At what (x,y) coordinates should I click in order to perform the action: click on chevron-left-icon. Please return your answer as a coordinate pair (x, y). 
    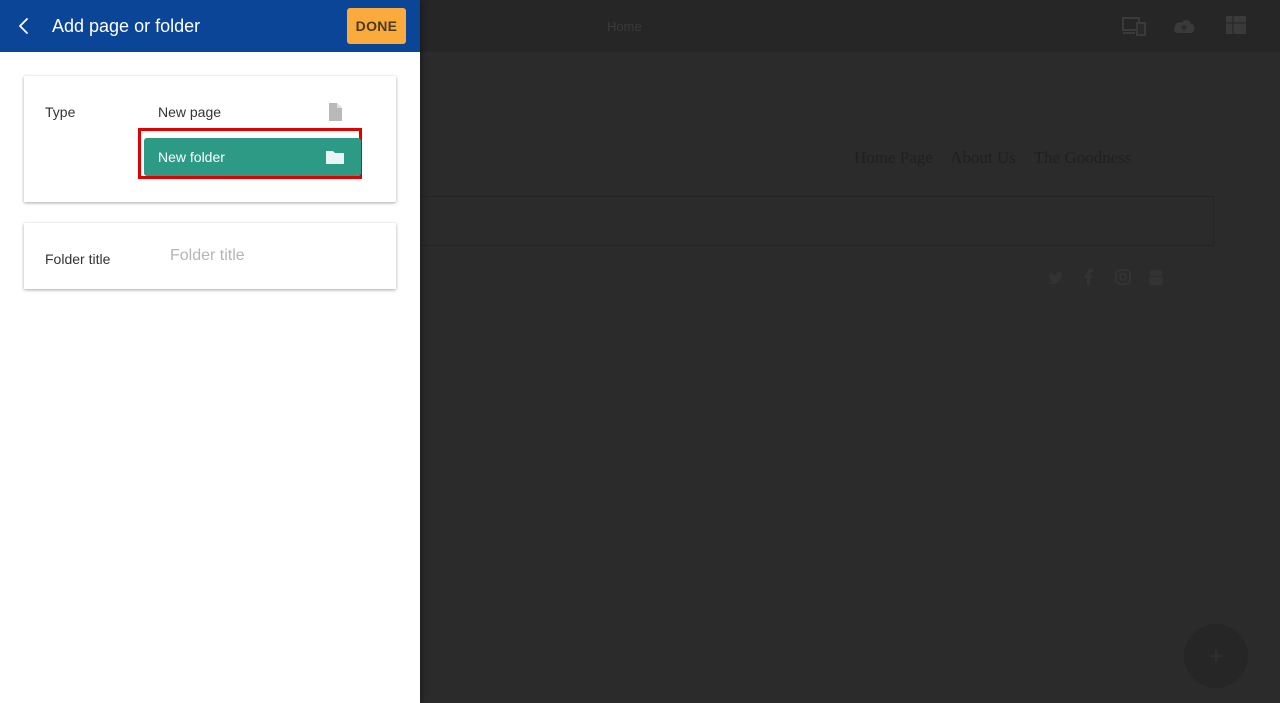
    Looking at the image, I should click on (23, 26).